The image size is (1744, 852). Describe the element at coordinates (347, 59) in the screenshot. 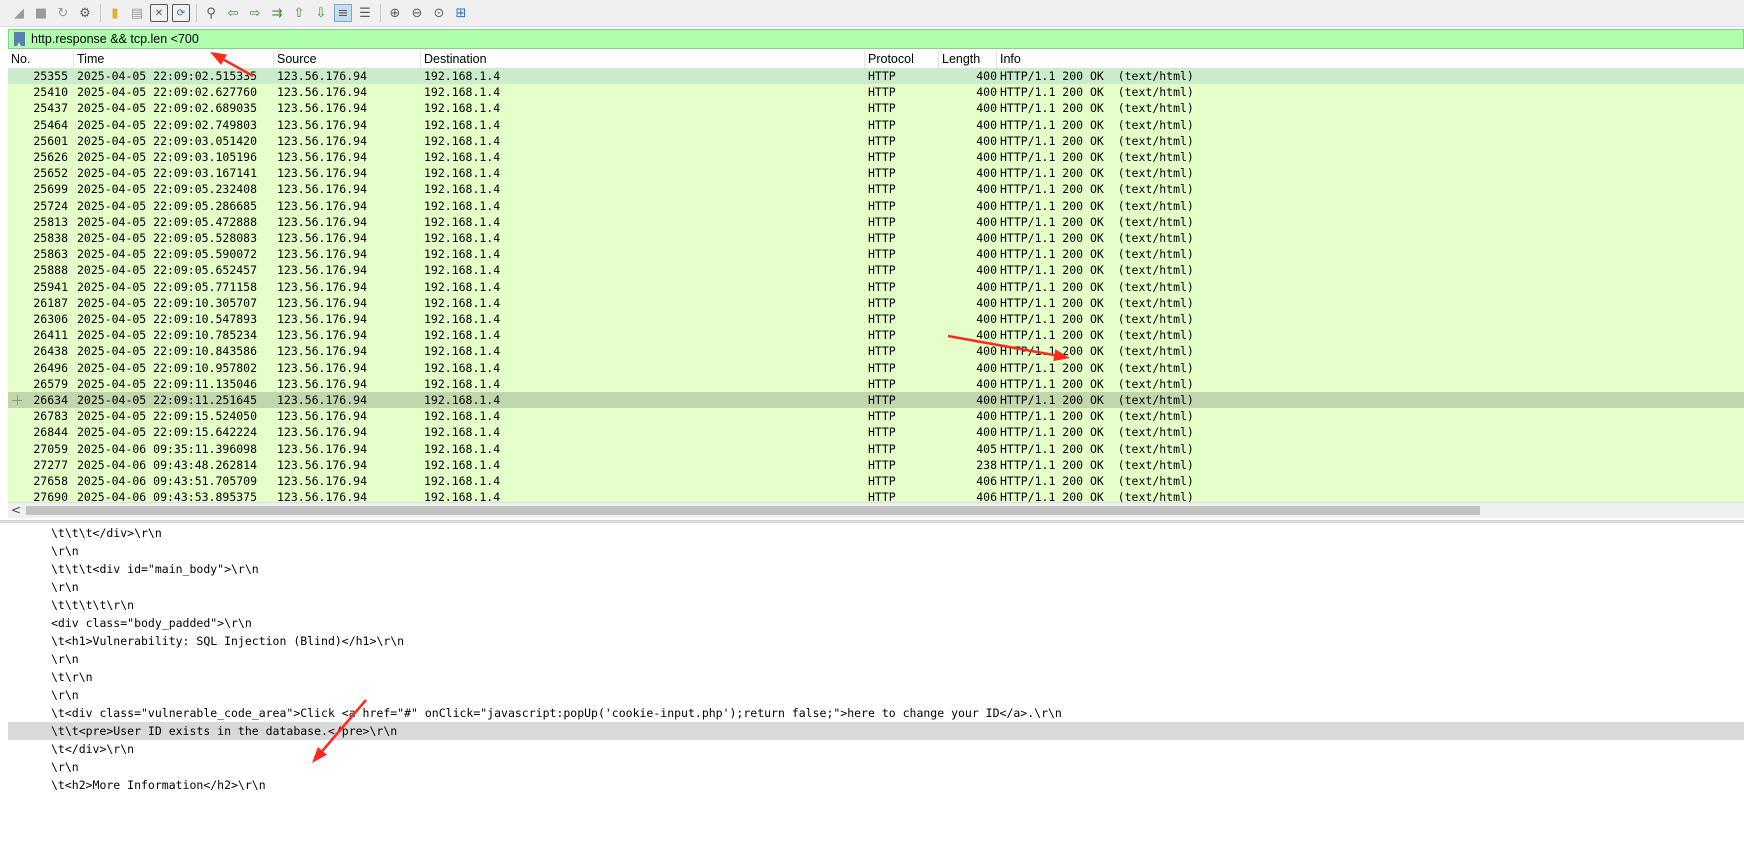

I see `column-header-source: Source` at that location.